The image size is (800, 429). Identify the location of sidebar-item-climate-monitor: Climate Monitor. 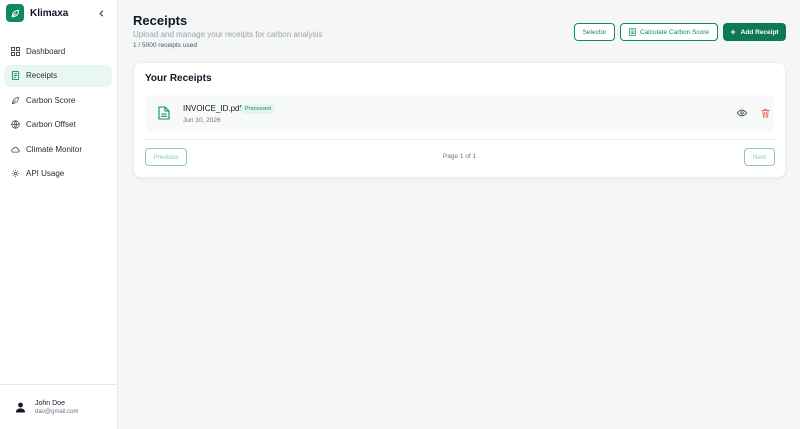
(58, 149).